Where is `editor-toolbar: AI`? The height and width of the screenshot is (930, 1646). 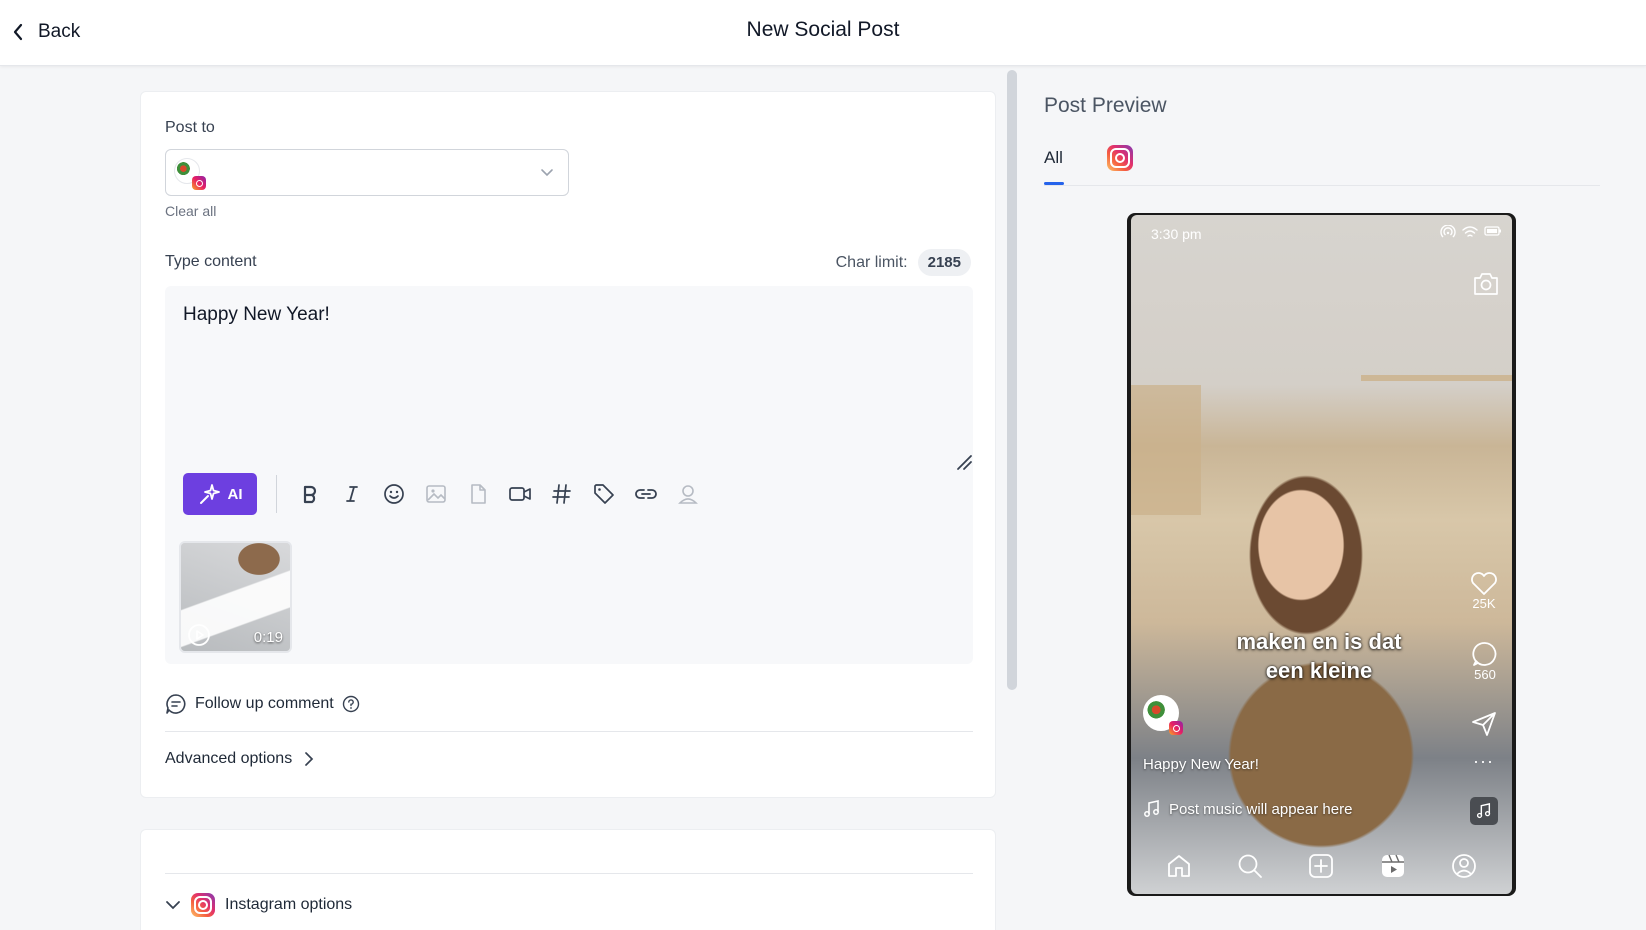 editor-toolbar: AI is located at coordinates (446, 494).